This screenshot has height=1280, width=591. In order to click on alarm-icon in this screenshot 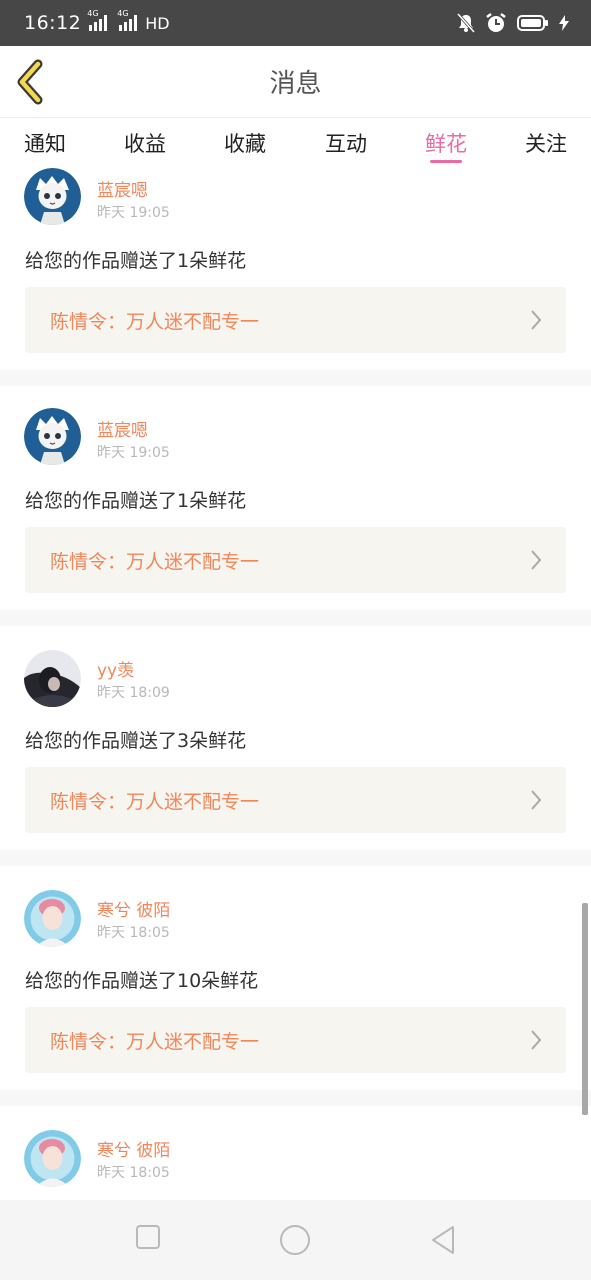, I will do `click(496, 22)`.